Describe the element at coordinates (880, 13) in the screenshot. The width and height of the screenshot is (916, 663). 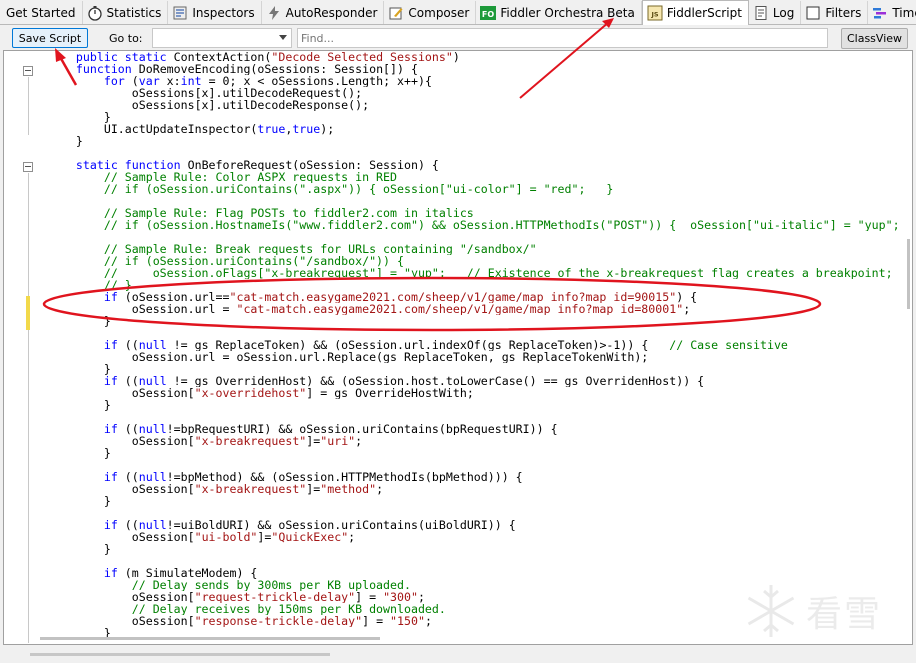
I see `timeline-icon` at that location.